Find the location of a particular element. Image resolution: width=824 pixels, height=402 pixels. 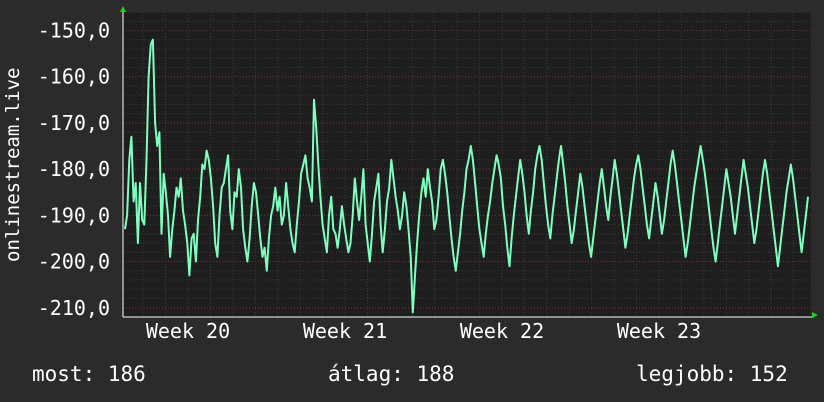

x-tick-label: Week 23 is located at coordinates (659, 331).